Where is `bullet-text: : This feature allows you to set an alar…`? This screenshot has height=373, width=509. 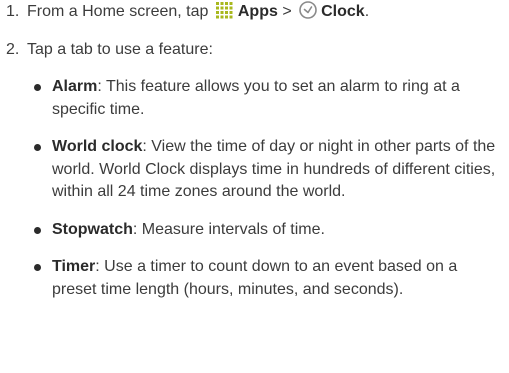 bullet-text: : This feature allows you to set an alar… is located at coordinates (256, 98).